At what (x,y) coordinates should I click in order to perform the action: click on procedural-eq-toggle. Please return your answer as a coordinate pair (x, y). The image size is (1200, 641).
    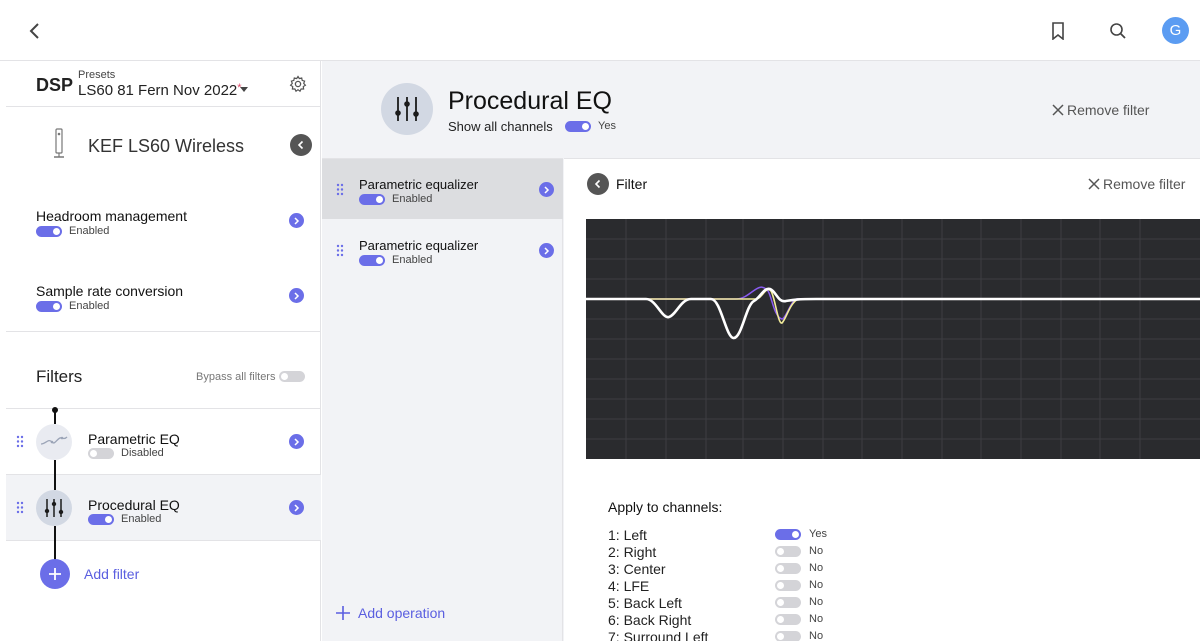
    Looking at the image, I should click on (101, 519).